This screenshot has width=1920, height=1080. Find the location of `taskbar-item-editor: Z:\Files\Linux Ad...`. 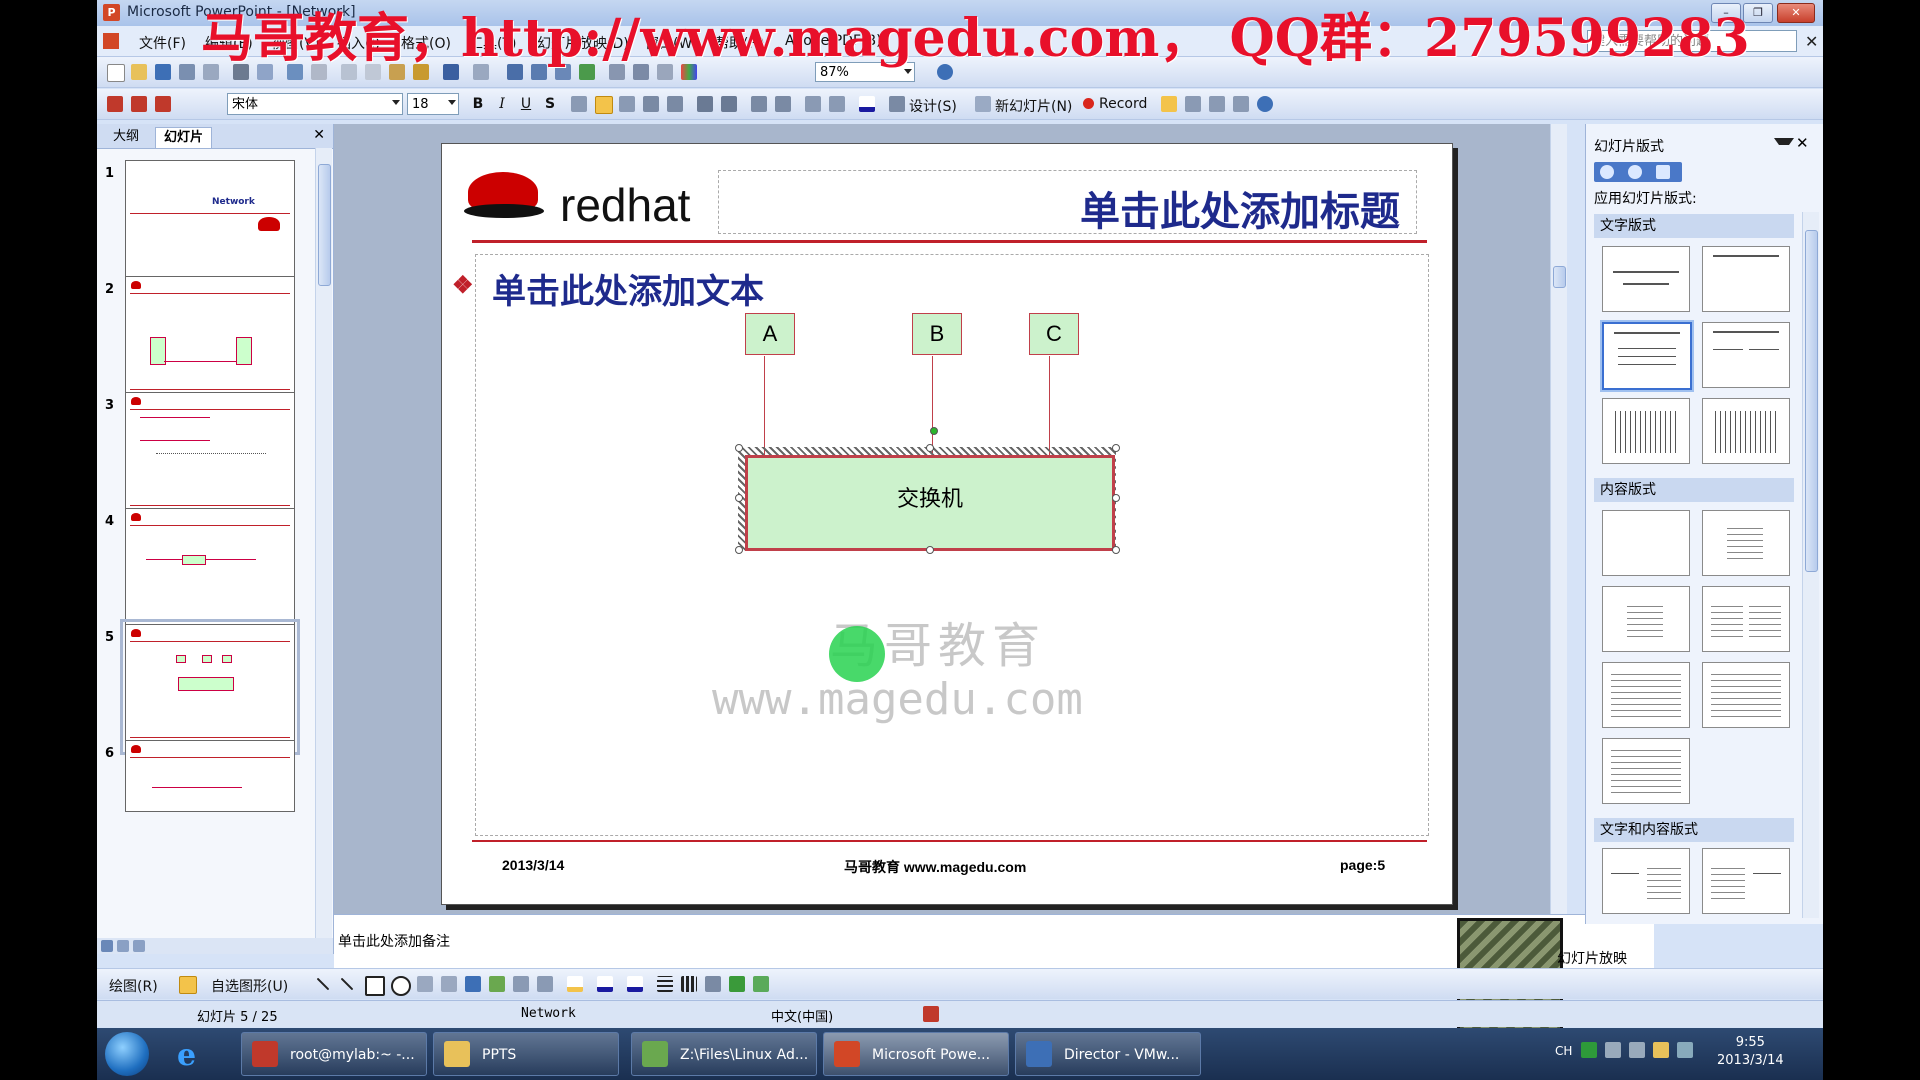

taskbar-item-editor: Z:\Files\Linux Ad... is located at coordinates (724, 1054).